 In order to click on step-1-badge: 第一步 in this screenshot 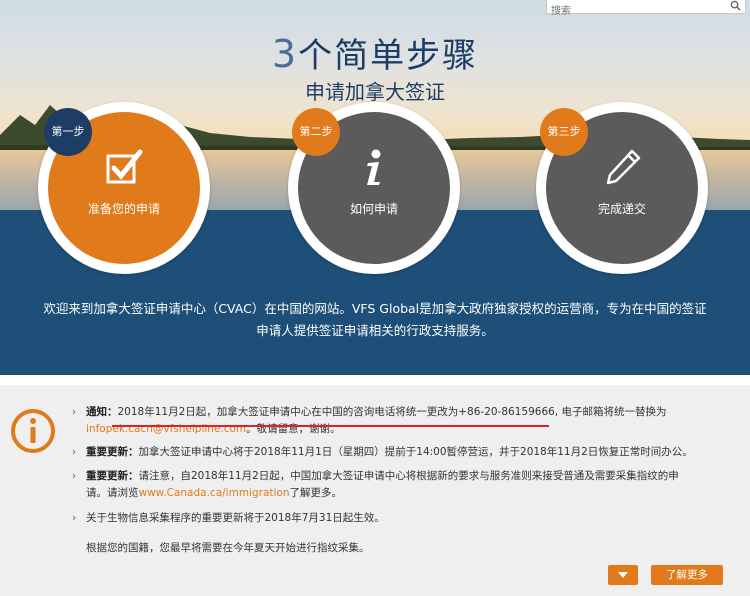, I will do `click(68, 132)`.